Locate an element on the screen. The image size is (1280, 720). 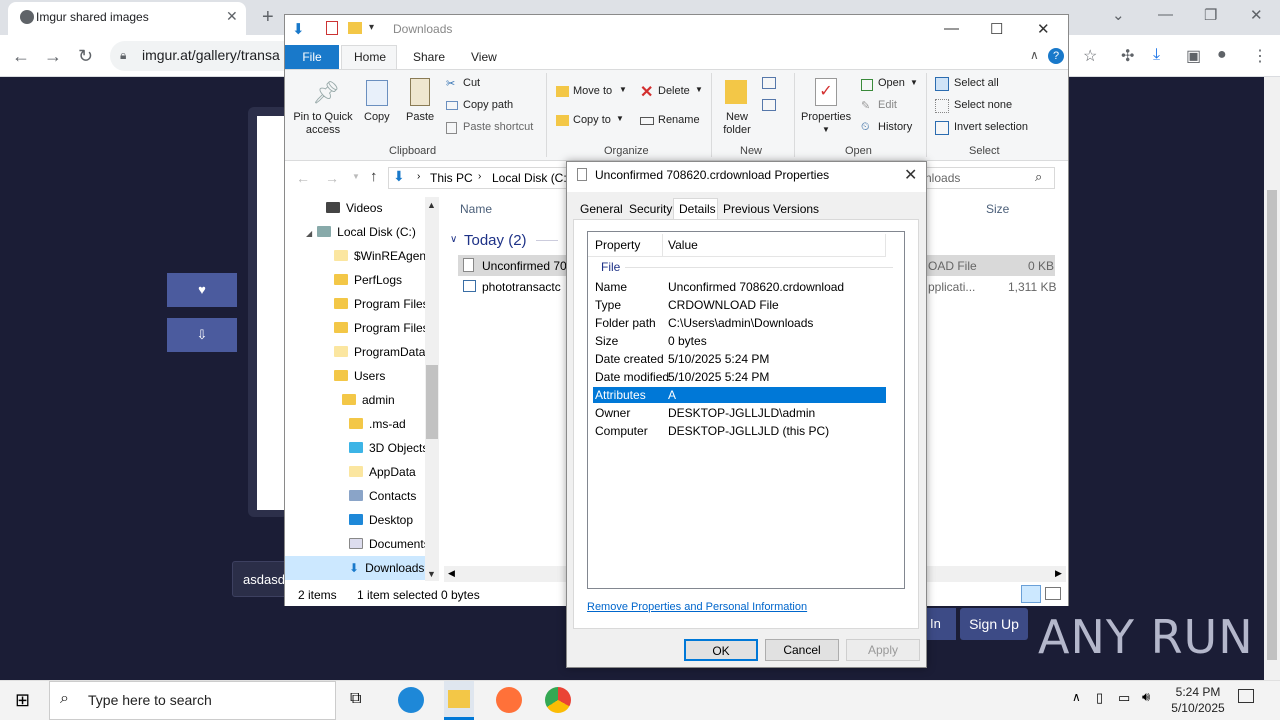
restore-icon: ❐ is located at coordinates (1210, 15).